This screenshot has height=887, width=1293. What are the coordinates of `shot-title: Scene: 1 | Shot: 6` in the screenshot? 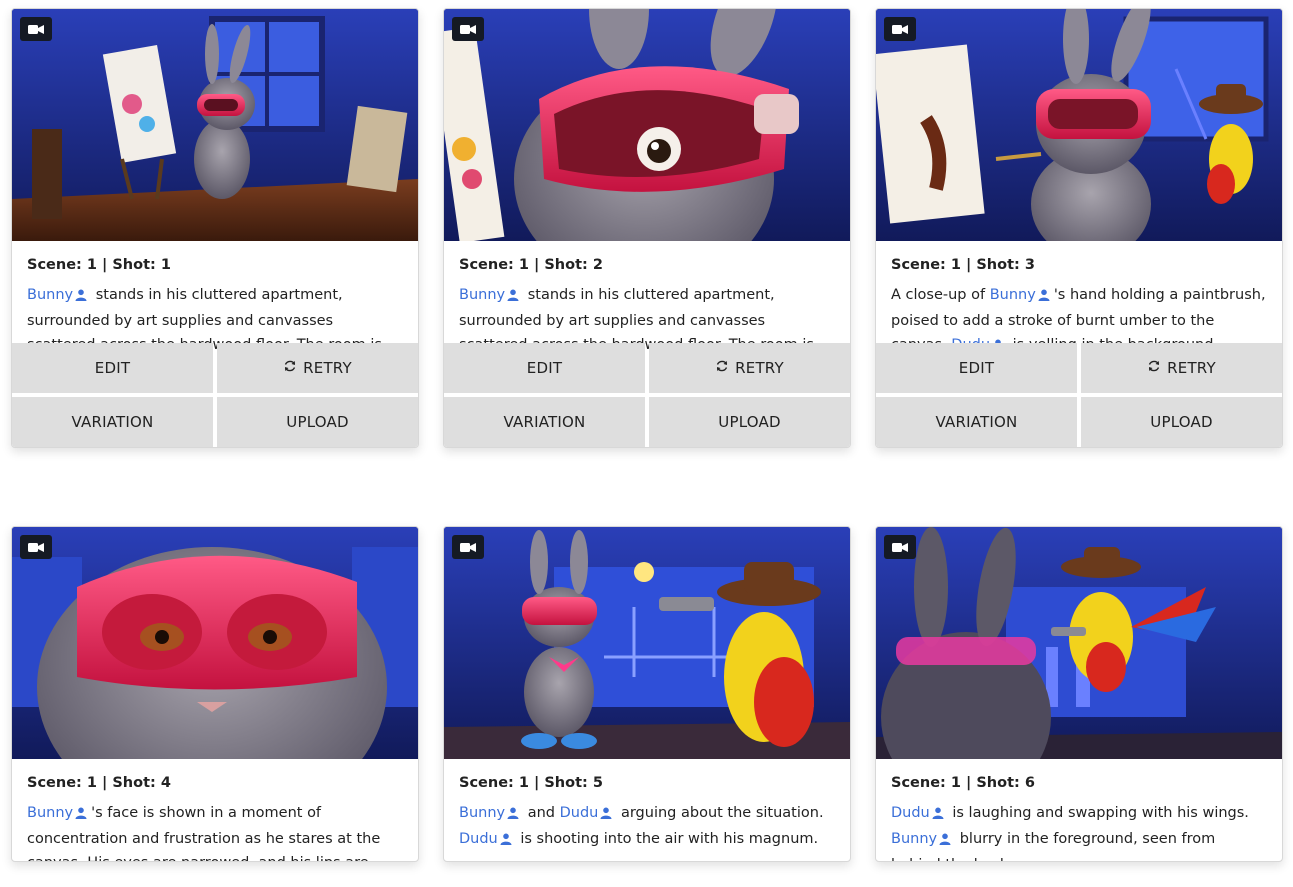 It's located at (963, 783).